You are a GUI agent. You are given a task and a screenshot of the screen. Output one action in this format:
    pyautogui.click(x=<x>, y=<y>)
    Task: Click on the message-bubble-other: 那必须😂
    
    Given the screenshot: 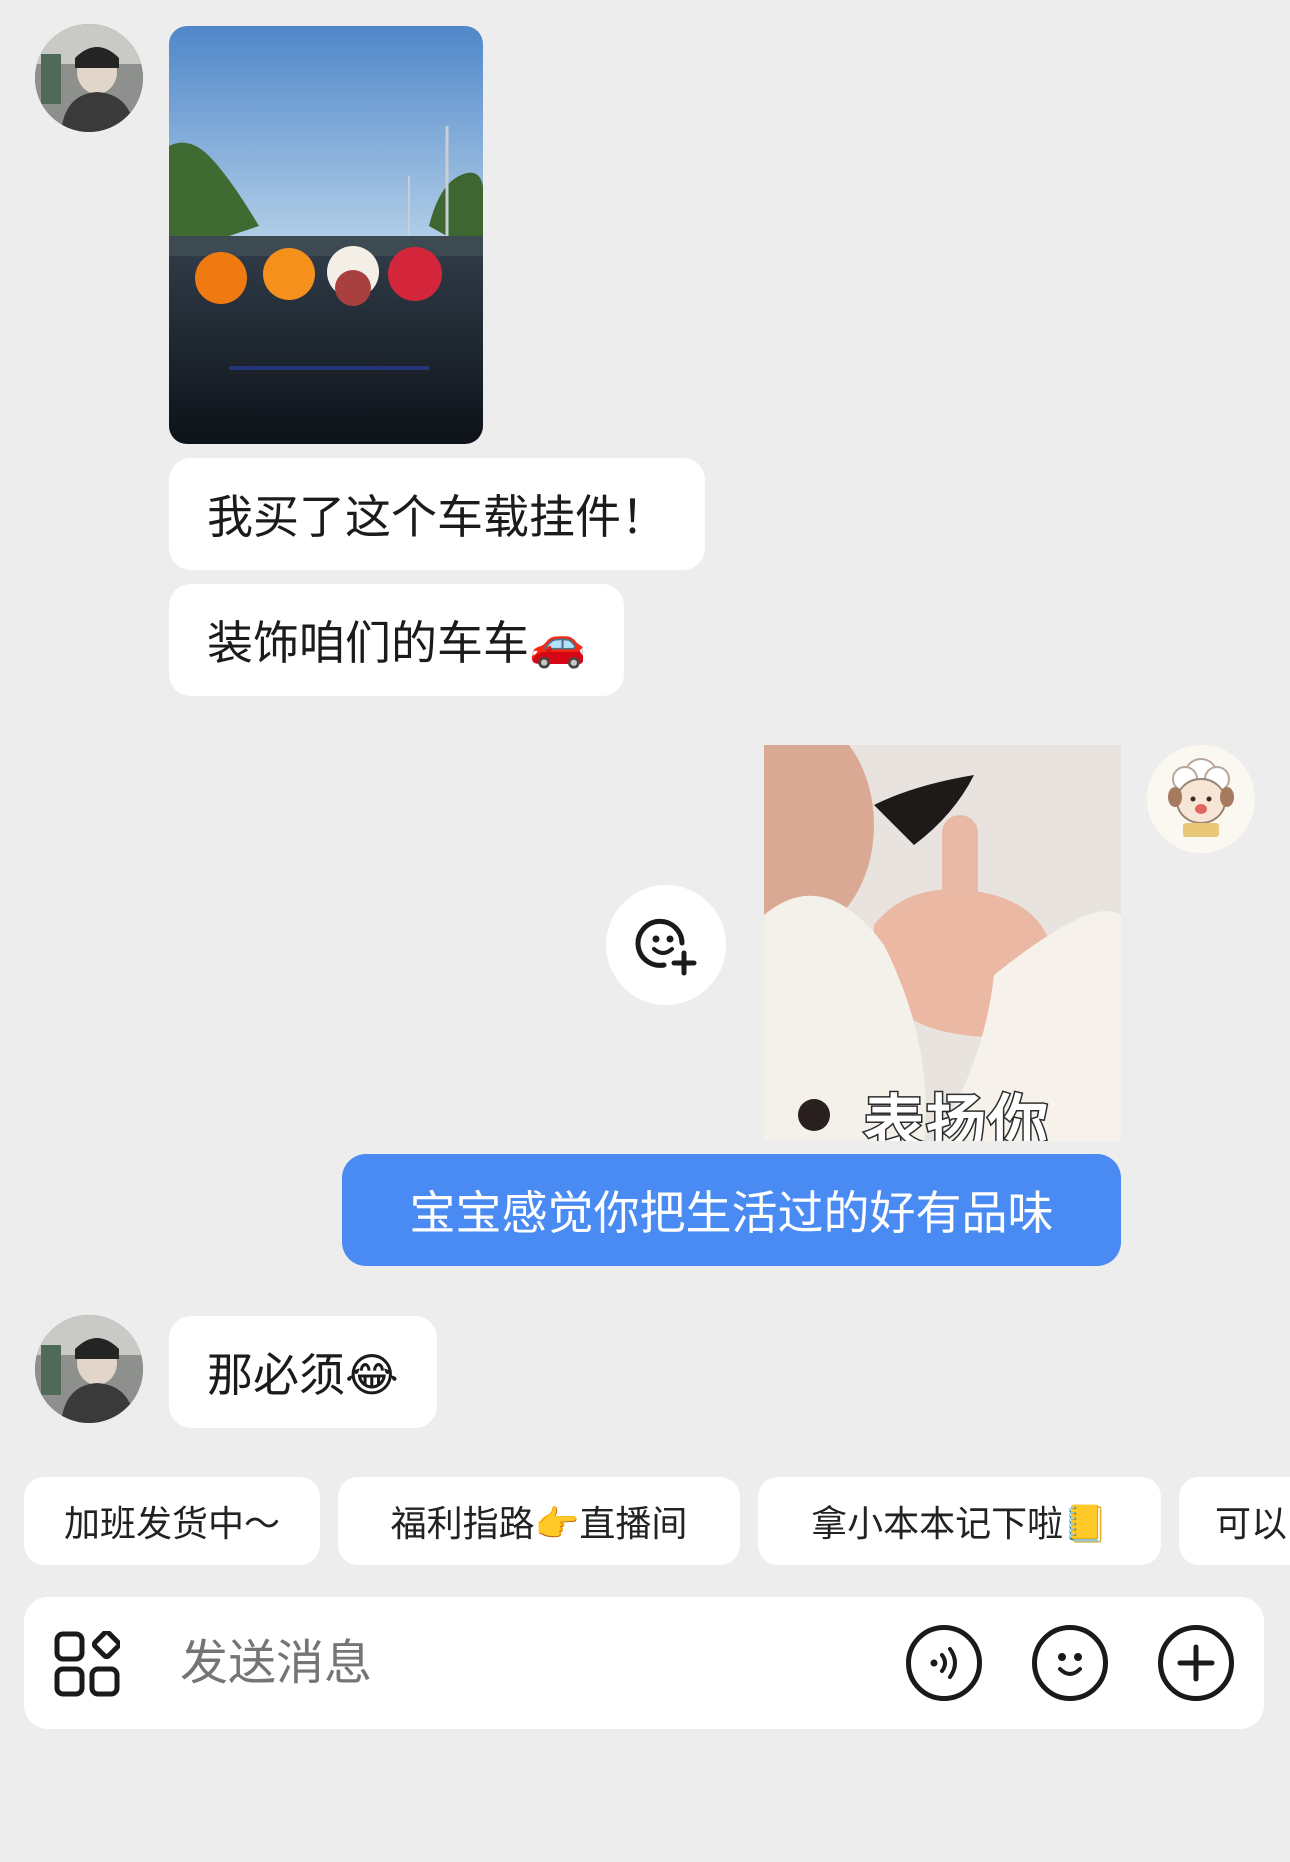 What is the action you would take?
    pyautogui.click(x=303, y=1372)
    